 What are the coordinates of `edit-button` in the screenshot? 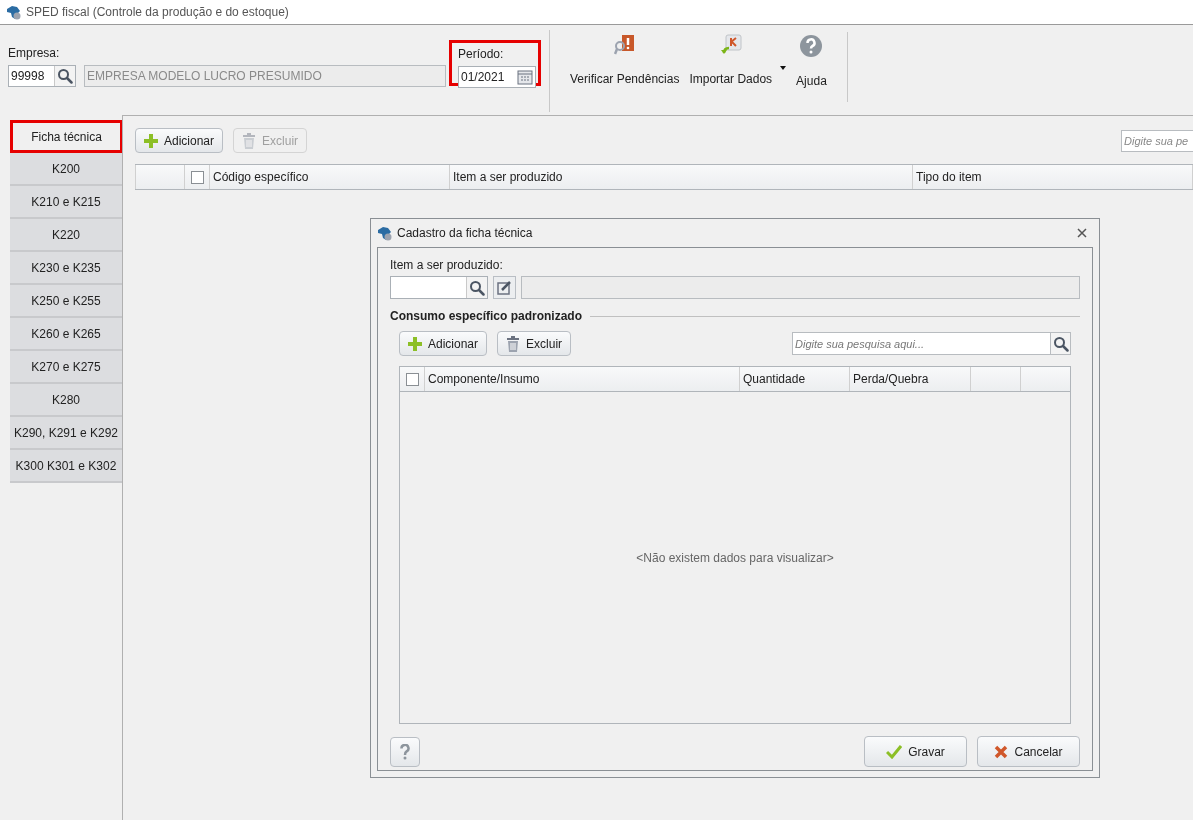 It's located at (504, 287).